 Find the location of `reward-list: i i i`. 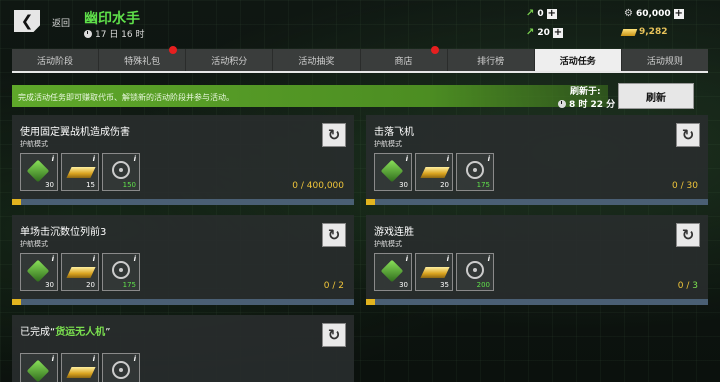

reward-list: i i i is located at coordinates (80, 367).